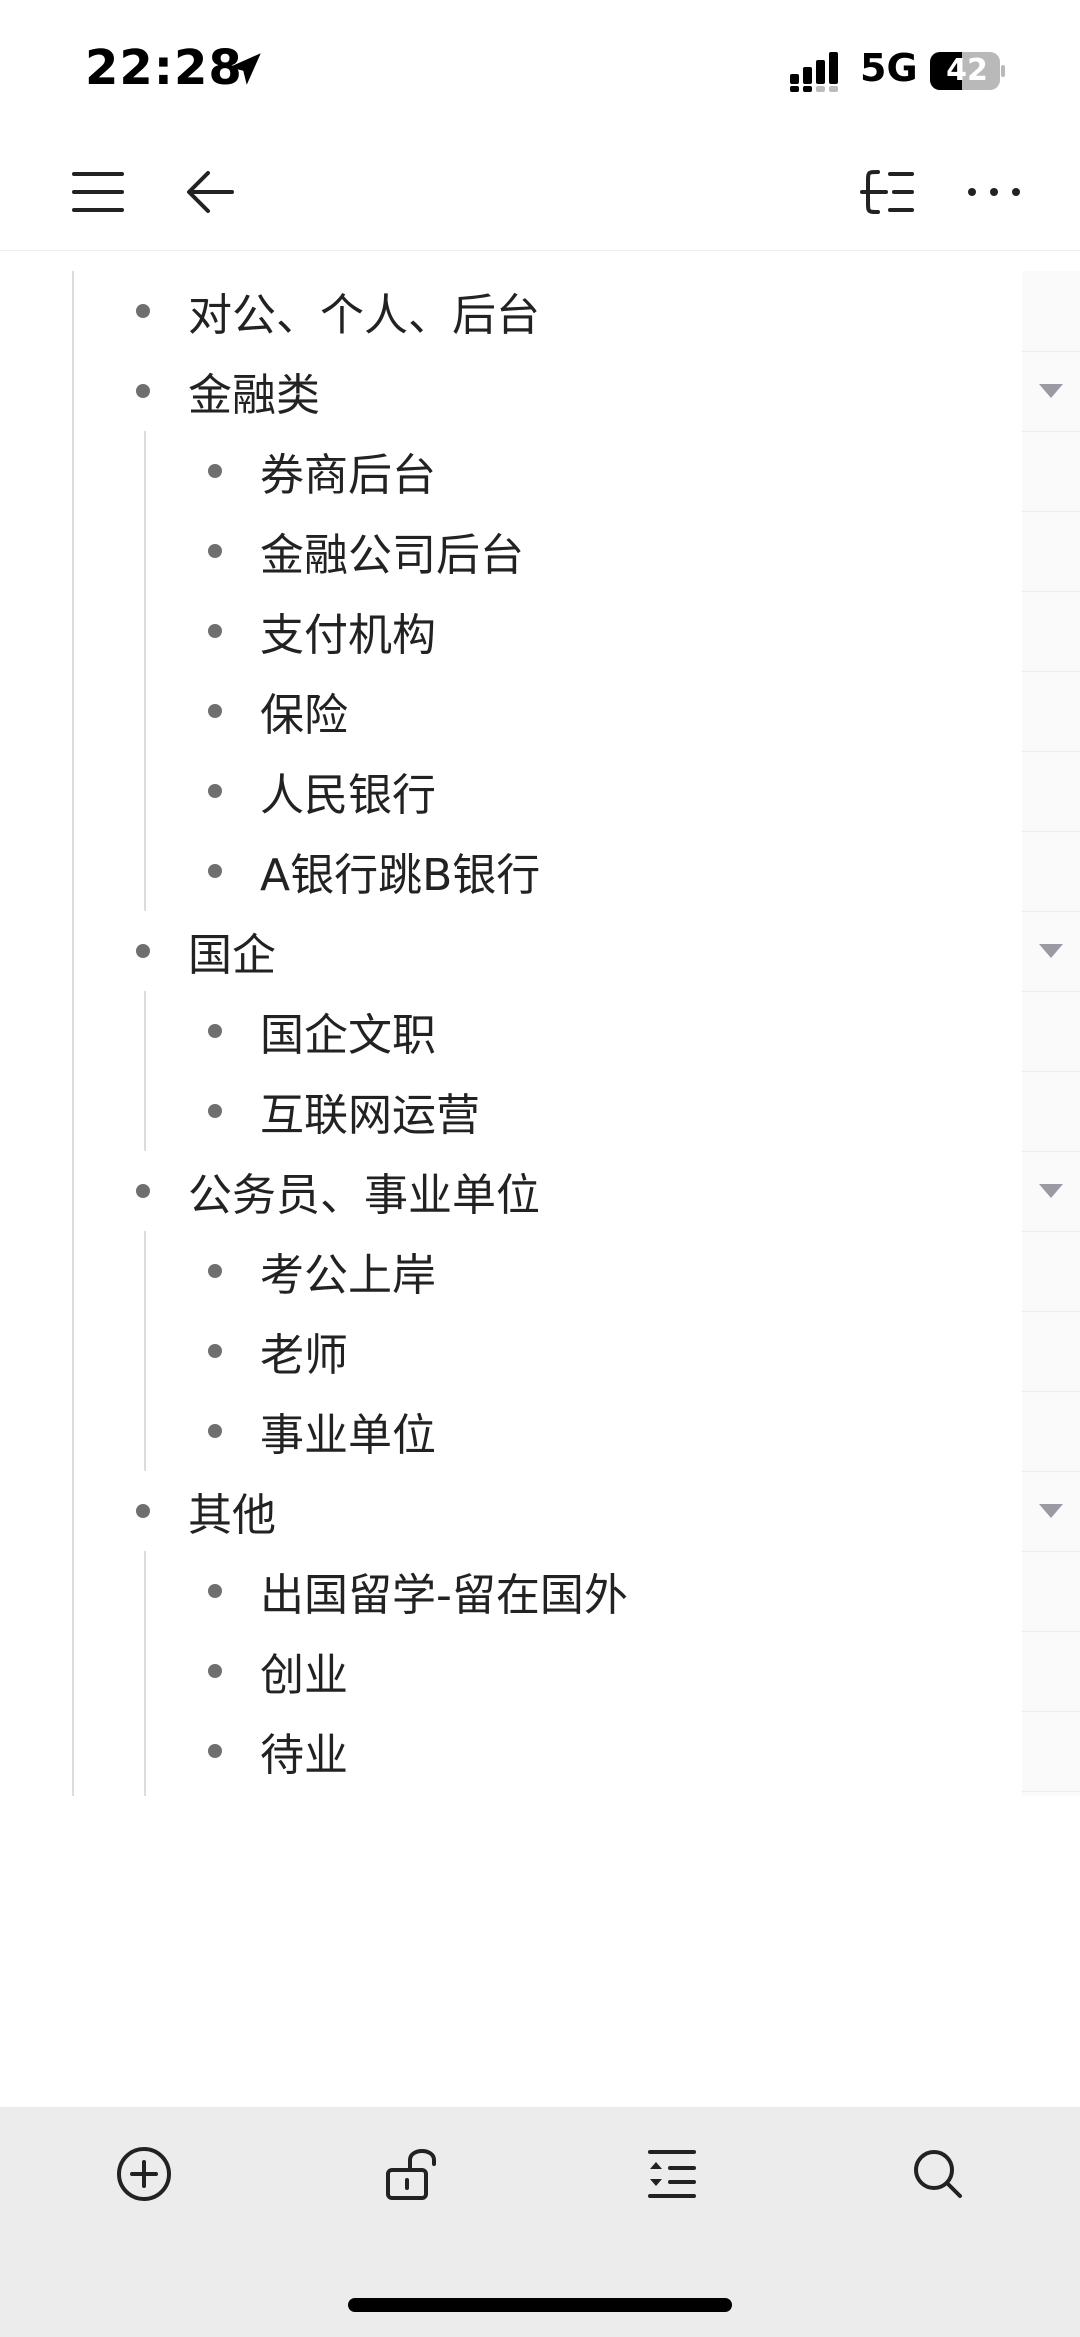 This screenshot has height=2337, width=1080. I want to click on outline-subitem: 待业, so click(278, 1751).